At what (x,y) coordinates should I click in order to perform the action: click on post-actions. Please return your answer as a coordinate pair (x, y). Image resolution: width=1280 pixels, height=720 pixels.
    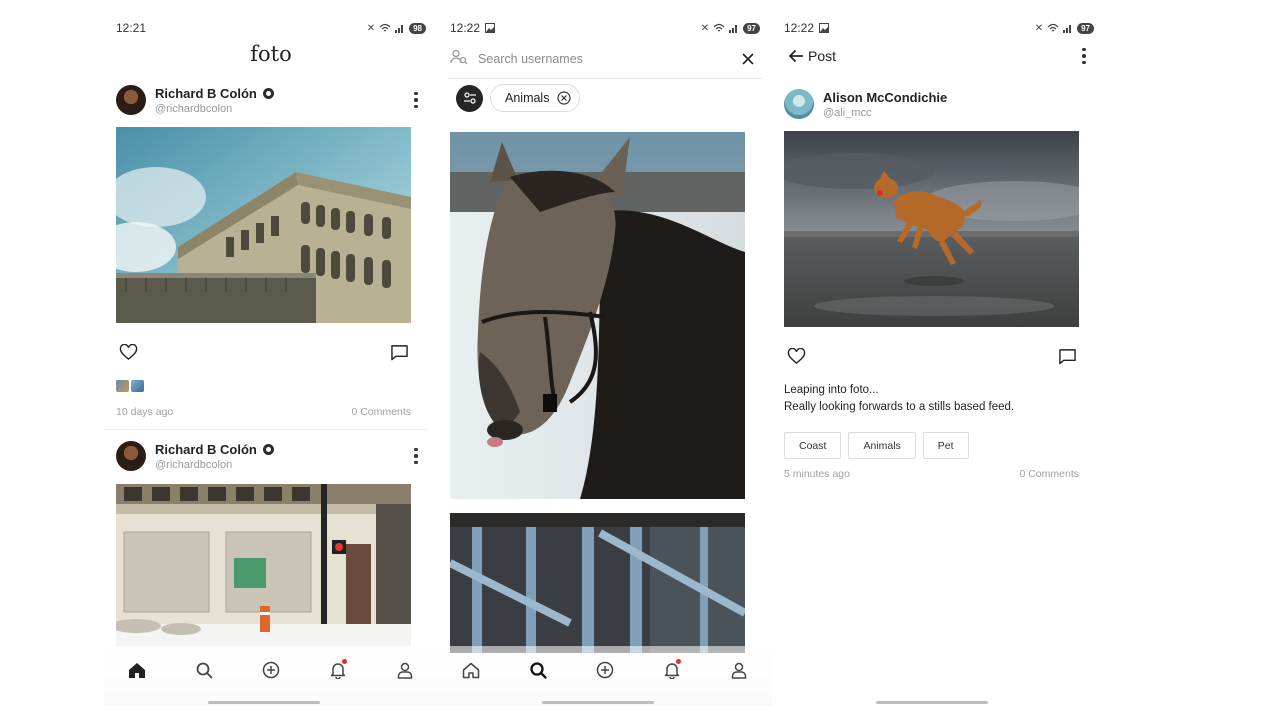
    Looking at the image, I should click on (931, 356).